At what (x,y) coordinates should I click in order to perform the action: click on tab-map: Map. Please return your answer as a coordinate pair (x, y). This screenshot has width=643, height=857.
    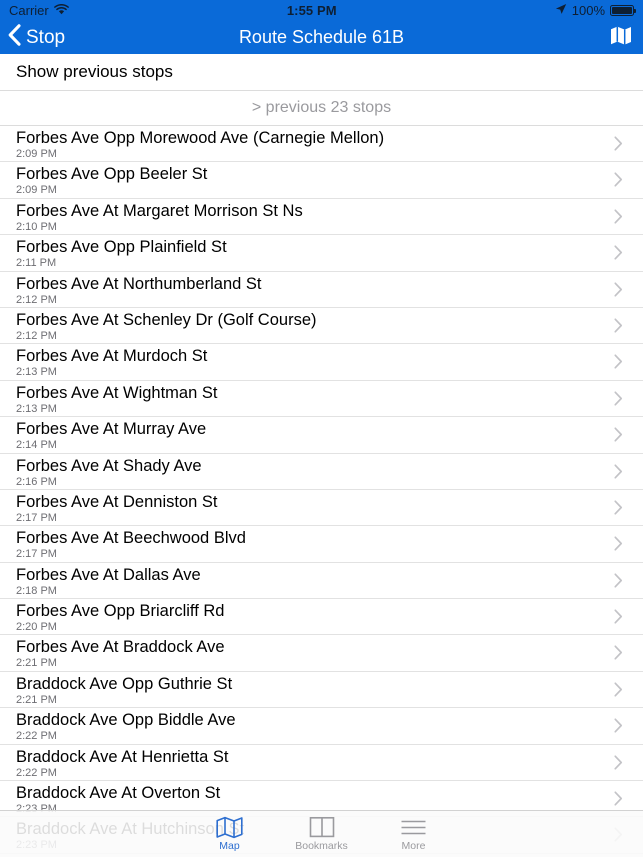
    Looking at the image, I should click on (230, 834).